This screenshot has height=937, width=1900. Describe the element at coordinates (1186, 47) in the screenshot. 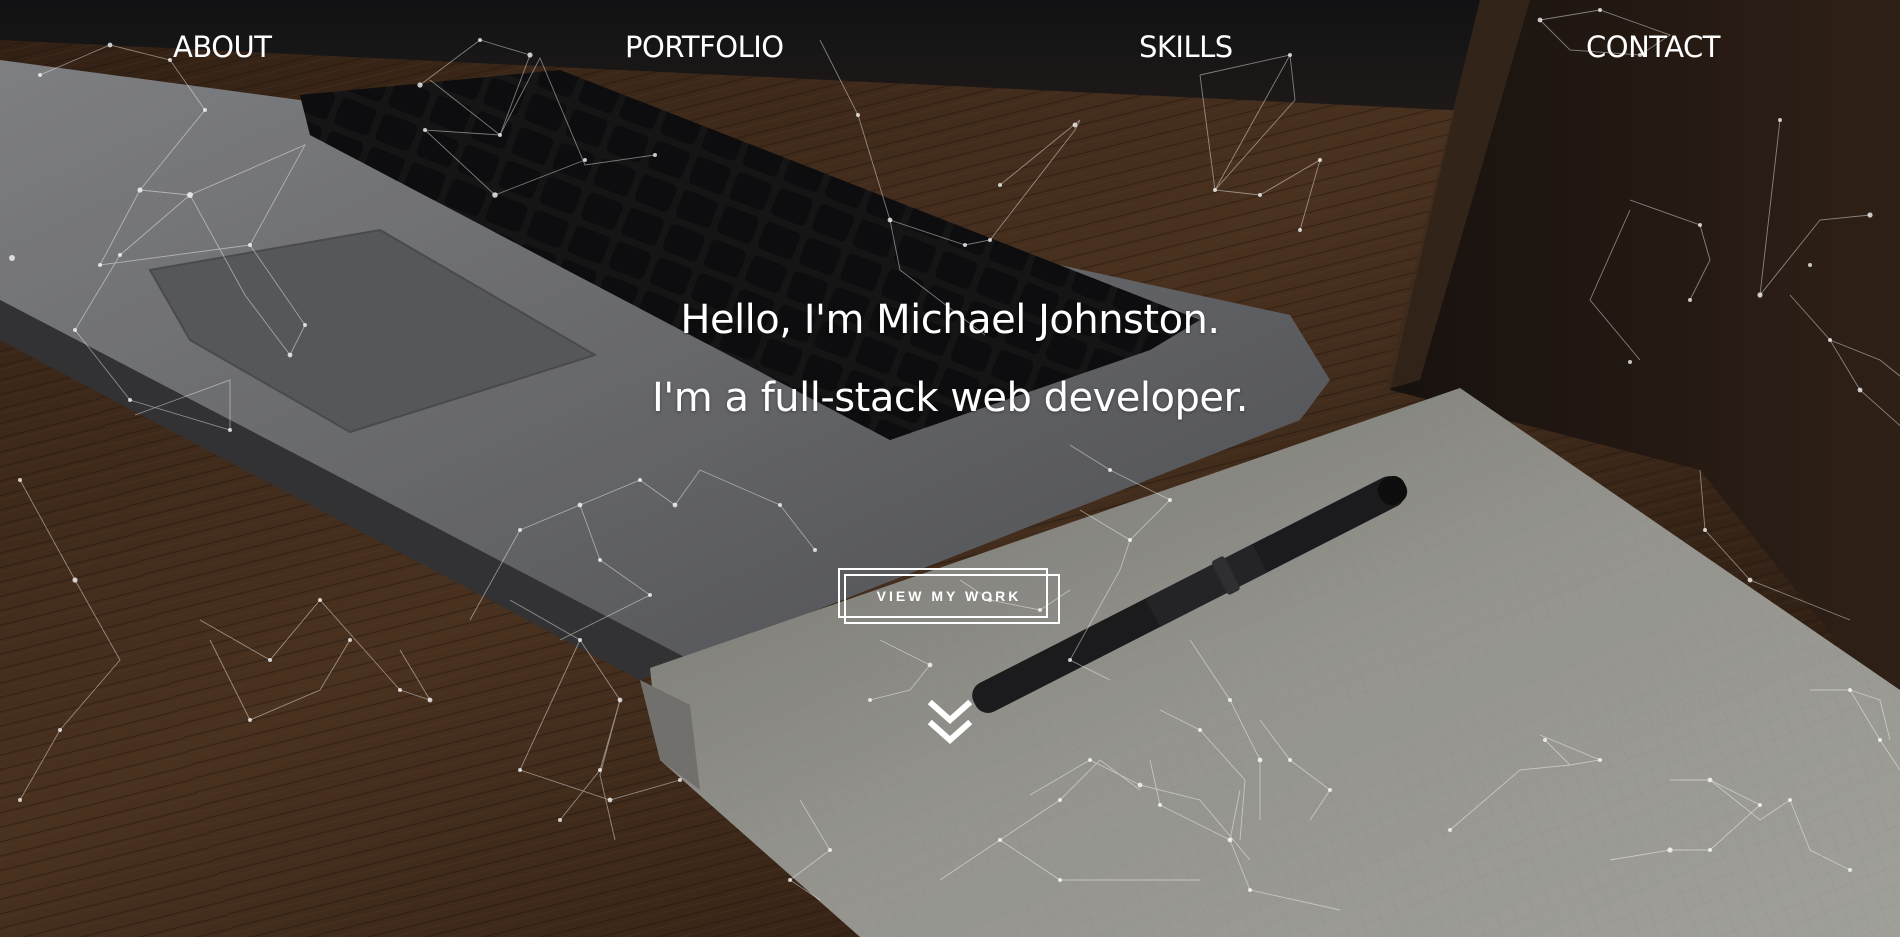

I see `nav-link-skills: SKILLS` at that location.